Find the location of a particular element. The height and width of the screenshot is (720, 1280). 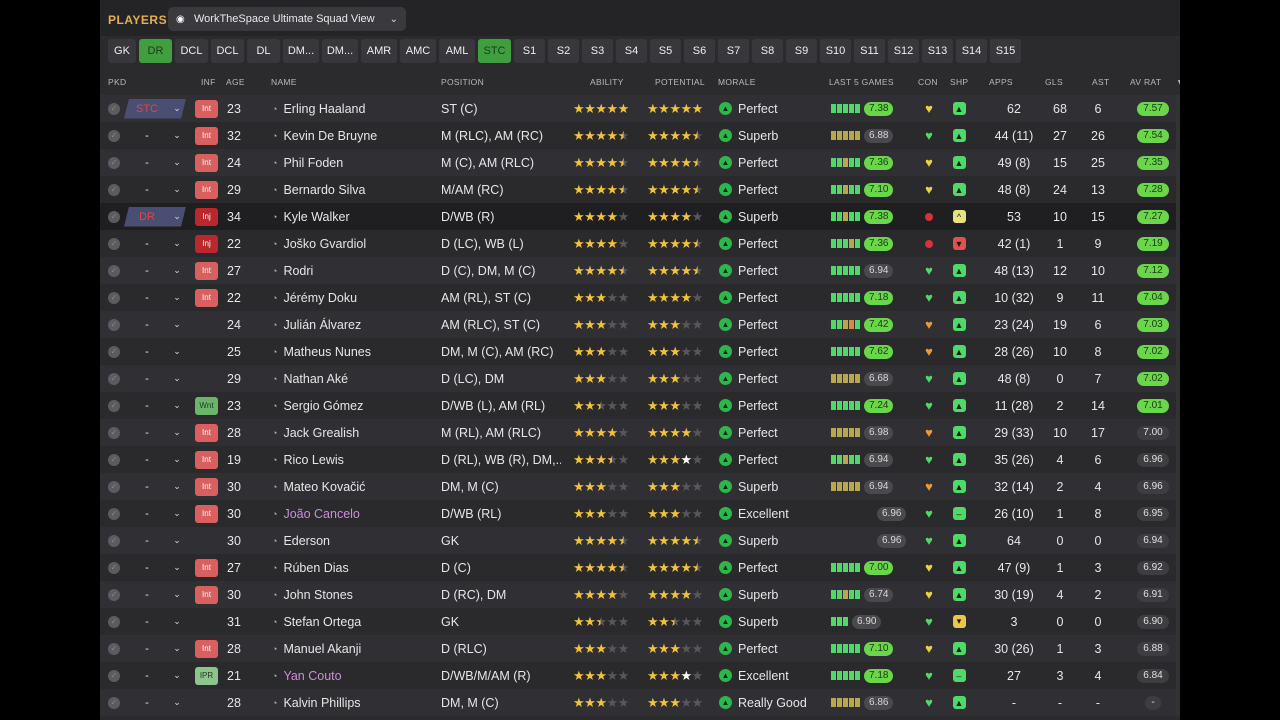

tab-s11-21: S11 is located at coordinates (869, 51).